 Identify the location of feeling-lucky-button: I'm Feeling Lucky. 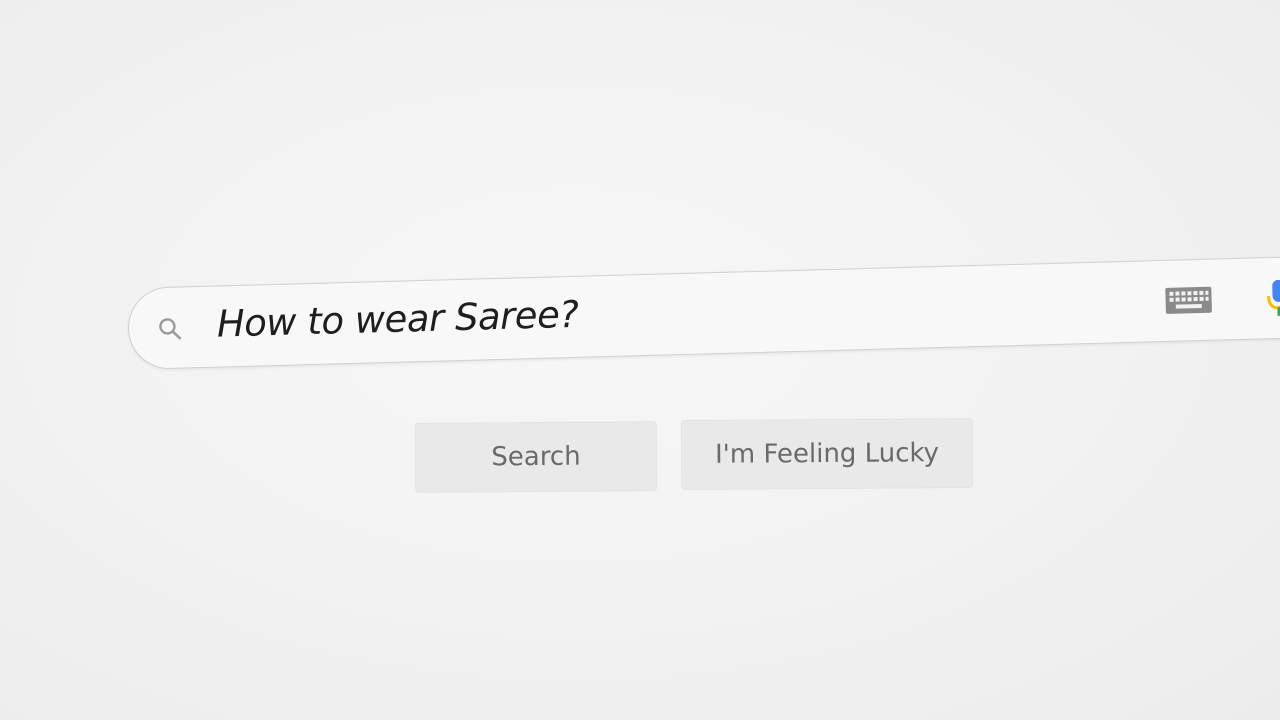
(827, 454).